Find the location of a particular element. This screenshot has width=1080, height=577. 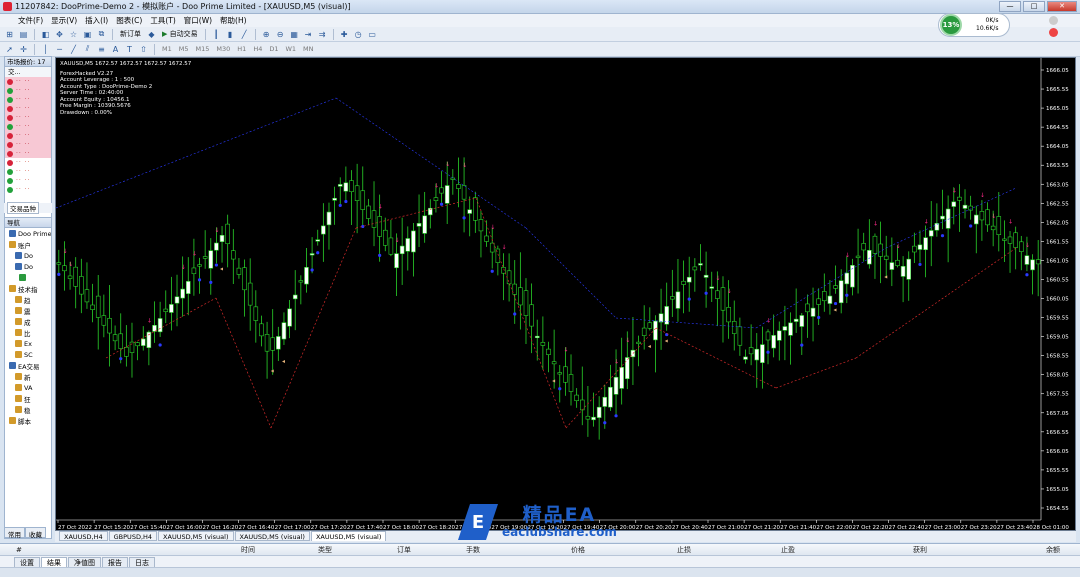

community-icon is located at coordinates (1053, 32).